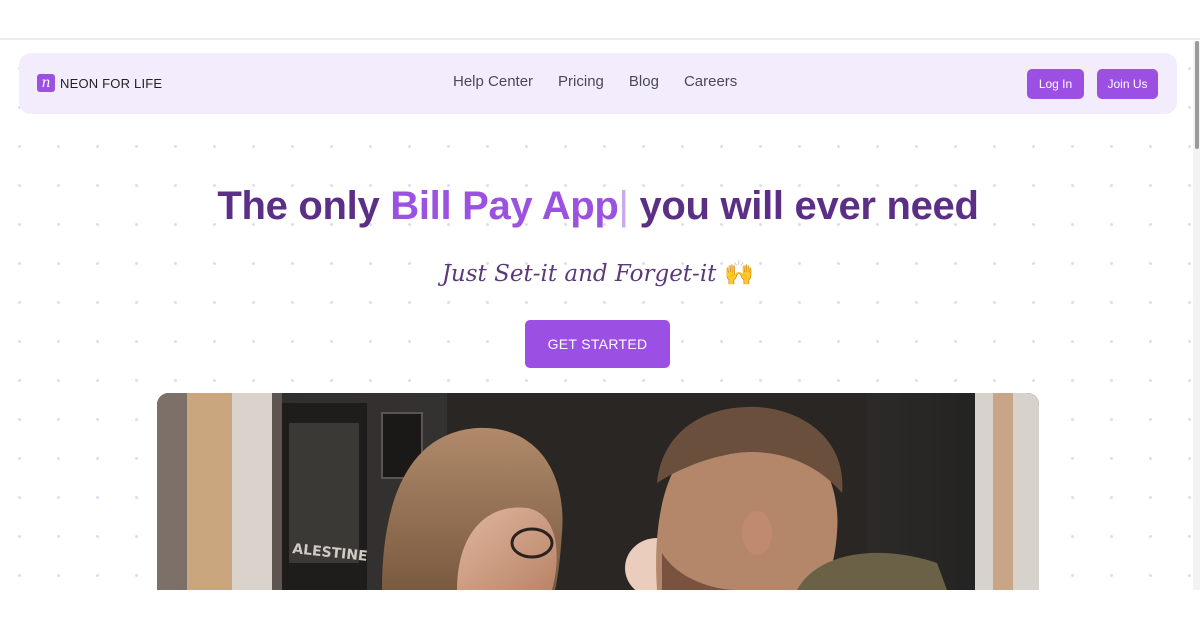  Describe the element at coordinates (803, 206) in the screenshot. I see `headline-text-post: you will ever need` at that location.